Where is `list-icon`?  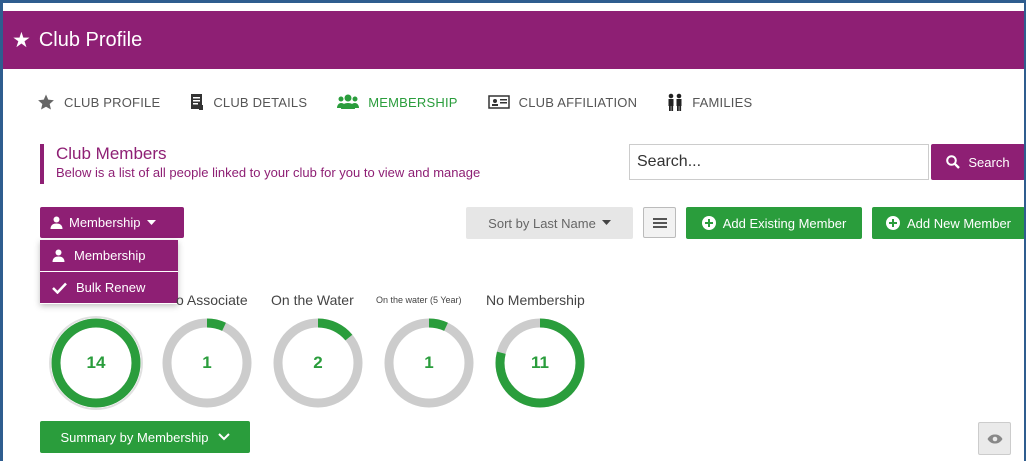 list-icon is located at coordinates (659, 223).